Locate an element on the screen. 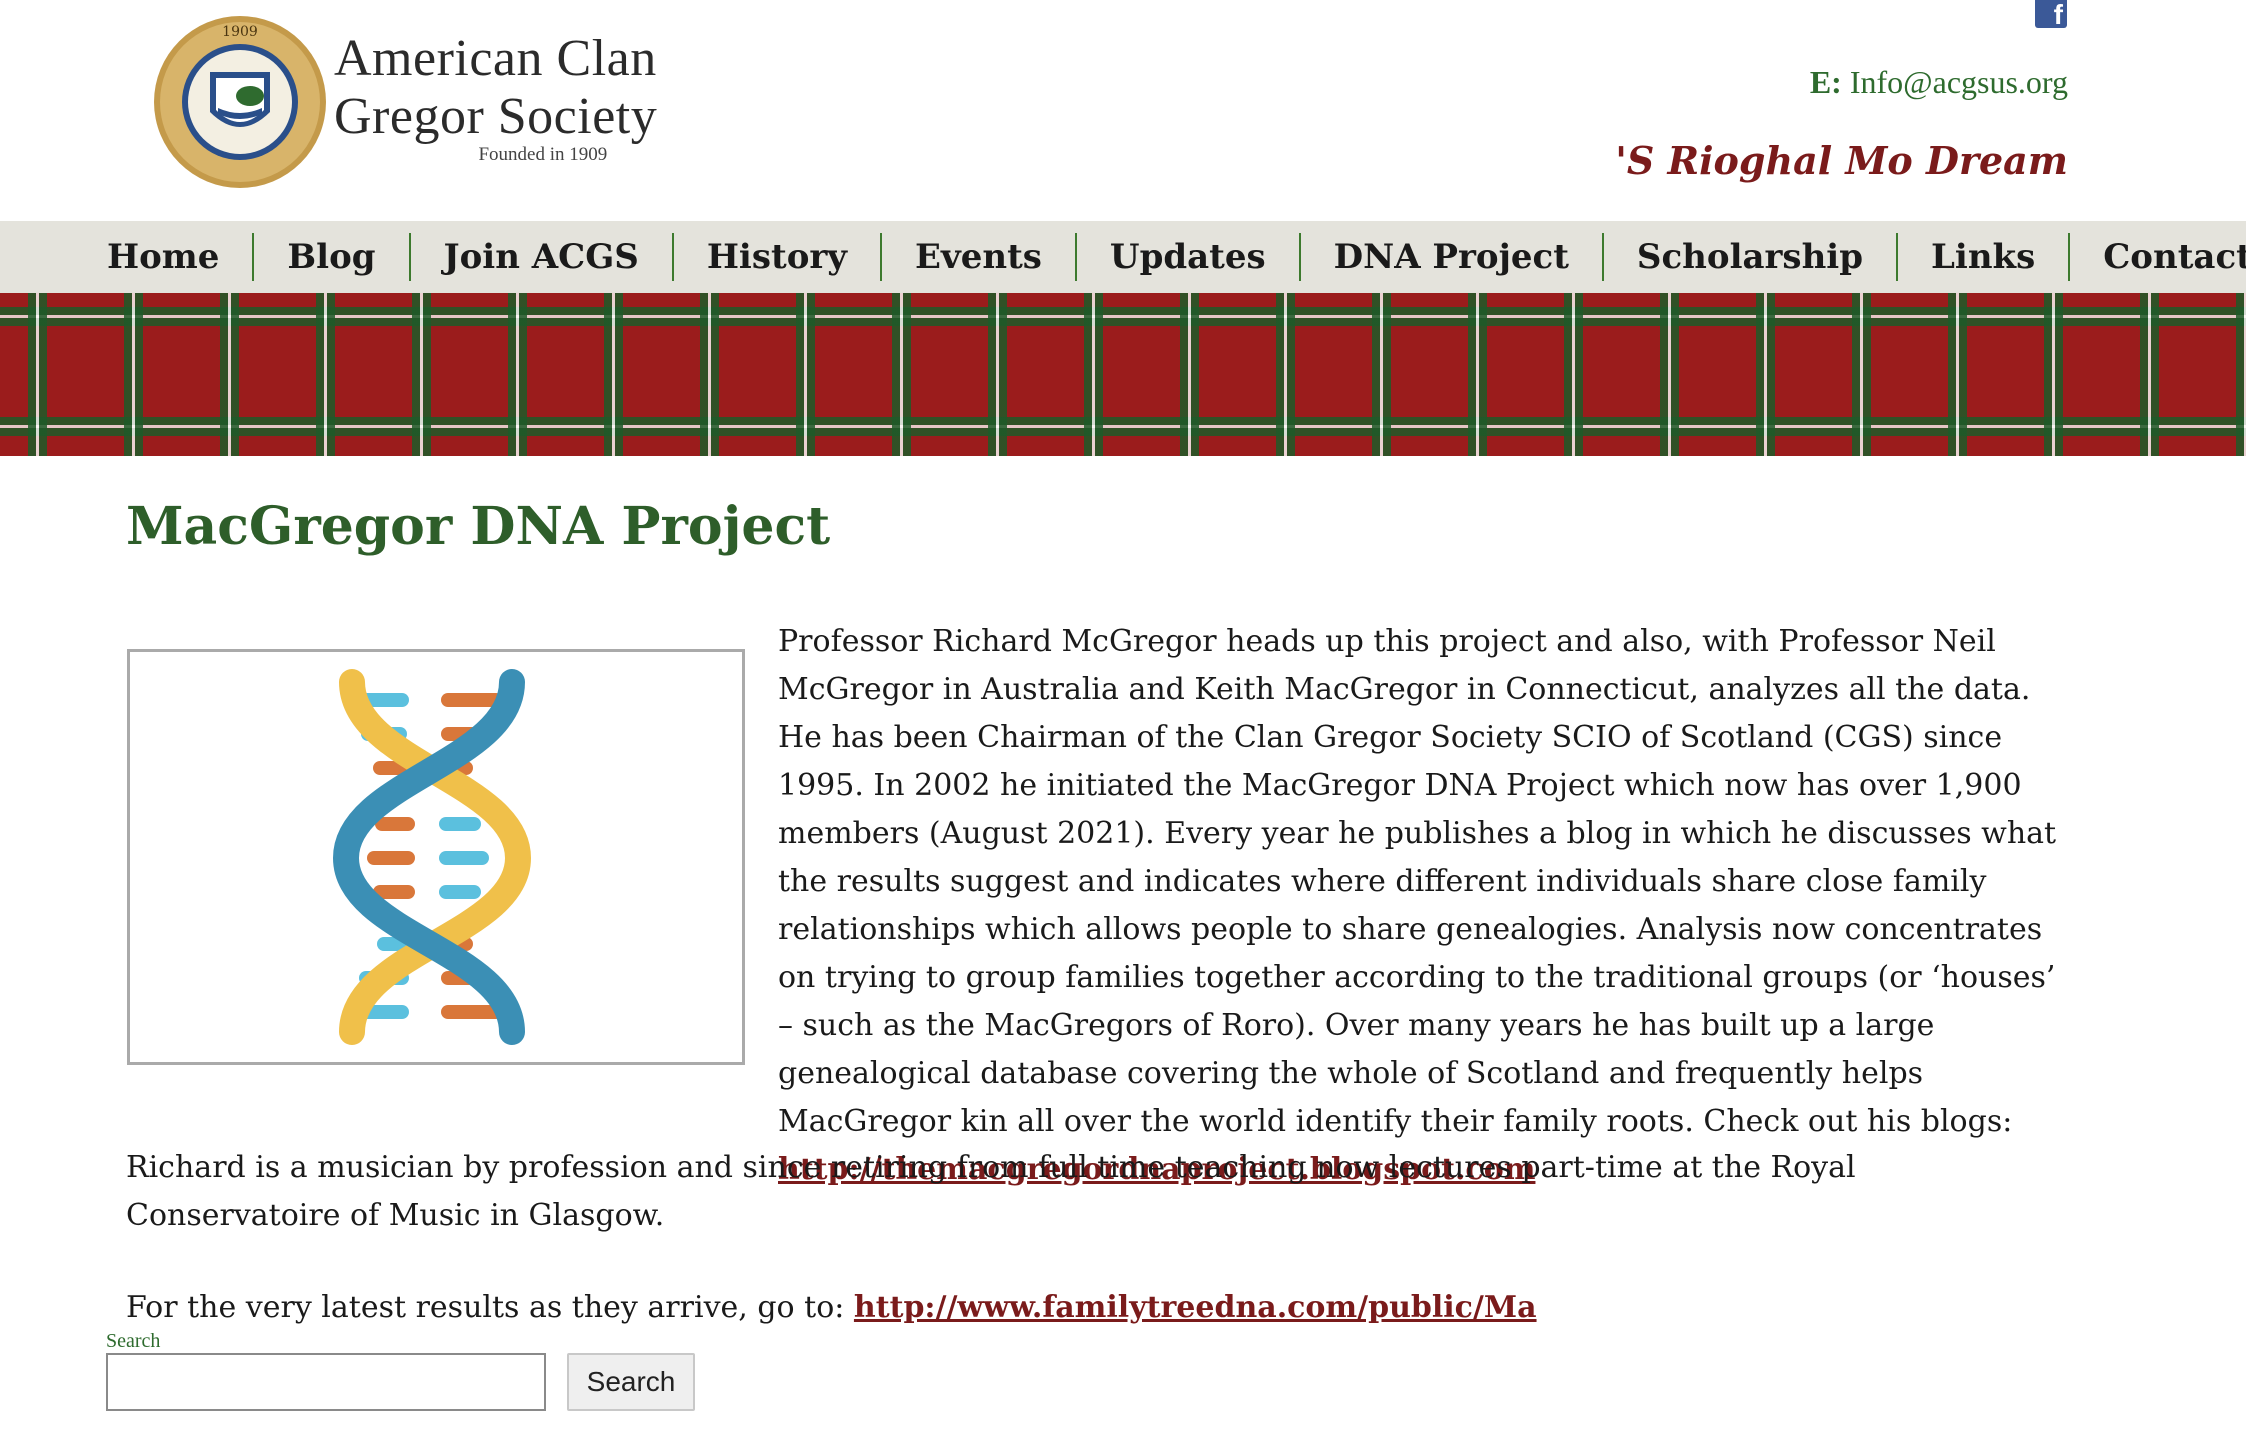  results-link: http://www.familytreedna.com/public/Ma is located at coordinates (1195, 1307).